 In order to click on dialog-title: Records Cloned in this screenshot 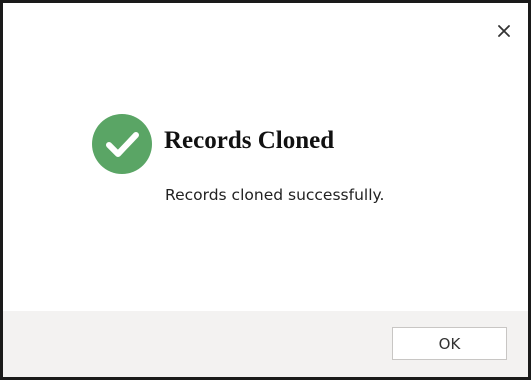, I will do `click(249, 140)`.